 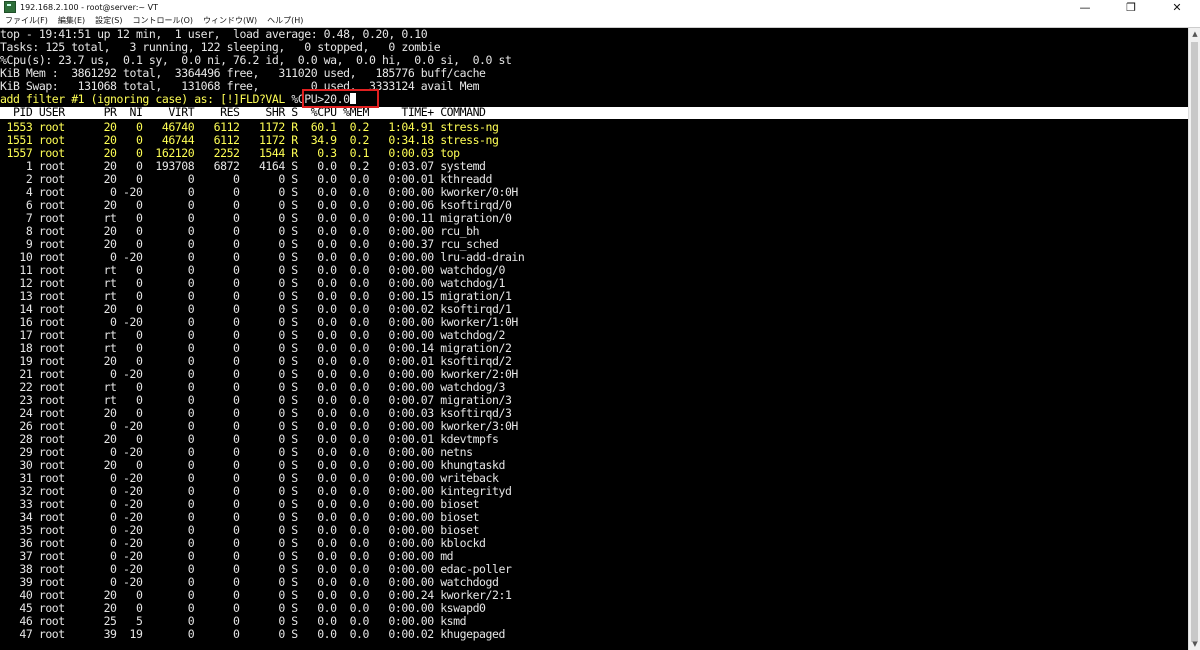 I want to click on menu-window: ウィンドウ(W), so click(x=230, y=20).